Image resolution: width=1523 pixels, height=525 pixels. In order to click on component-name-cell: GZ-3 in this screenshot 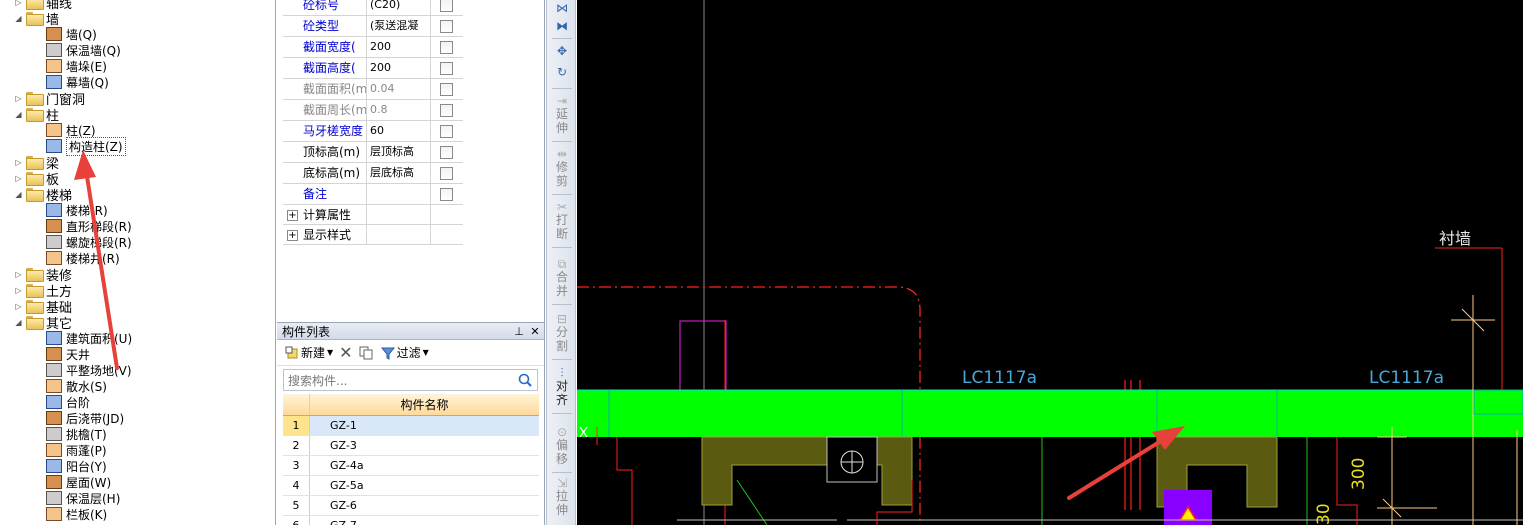, I will do `click(424, 445)`.